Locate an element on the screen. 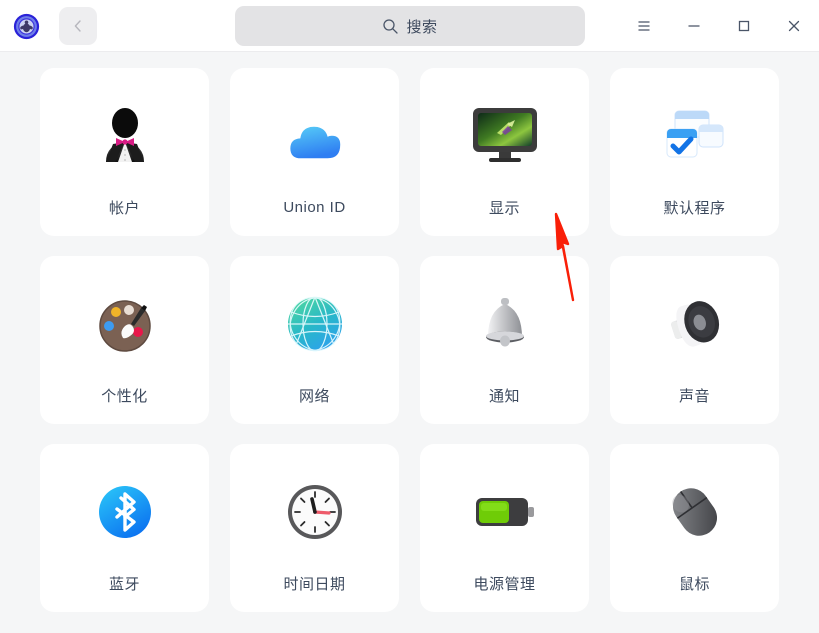 This screenshot has width=819, height=633. settings-tile-display: 显示 is located at coordinates (504, 152).